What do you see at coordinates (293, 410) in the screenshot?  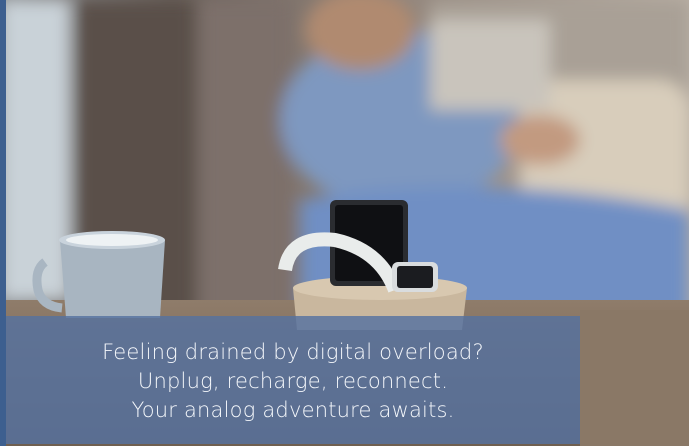 I see `caption-line-3: Your analog adventure awaits.` at bounding box center [293, 410].